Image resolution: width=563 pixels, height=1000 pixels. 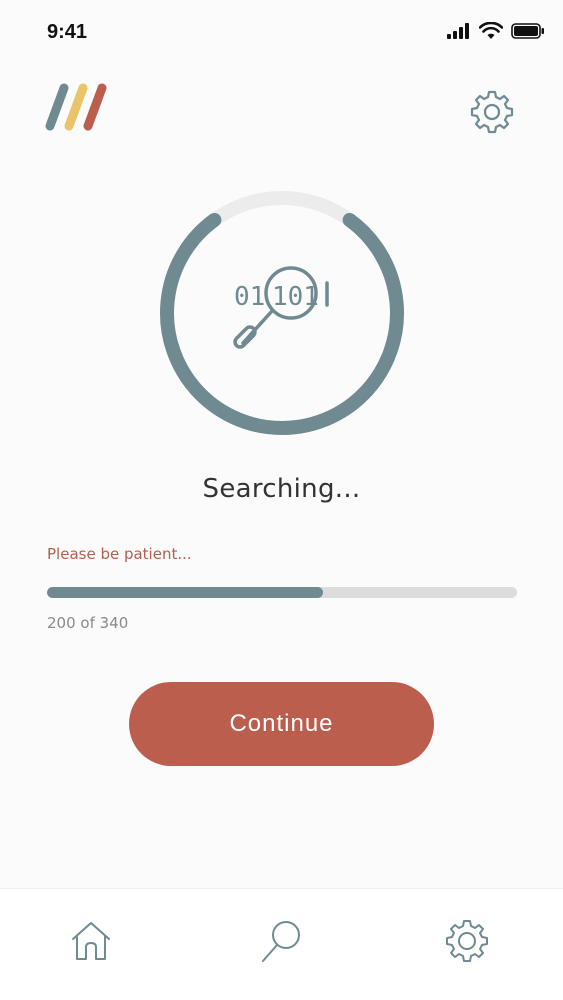 I want to click on tab-bar, so click(x=281, y=944).